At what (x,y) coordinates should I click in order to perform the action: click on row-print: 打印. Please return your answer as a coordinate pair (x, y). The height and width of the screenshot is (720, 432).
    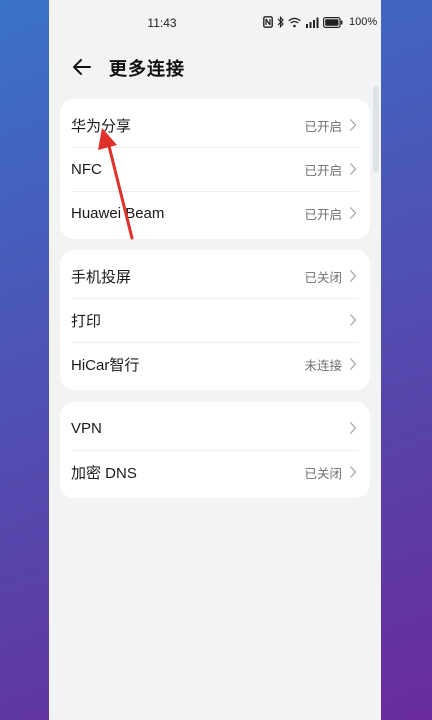
    Looking at the image, I should click on (215, 320).